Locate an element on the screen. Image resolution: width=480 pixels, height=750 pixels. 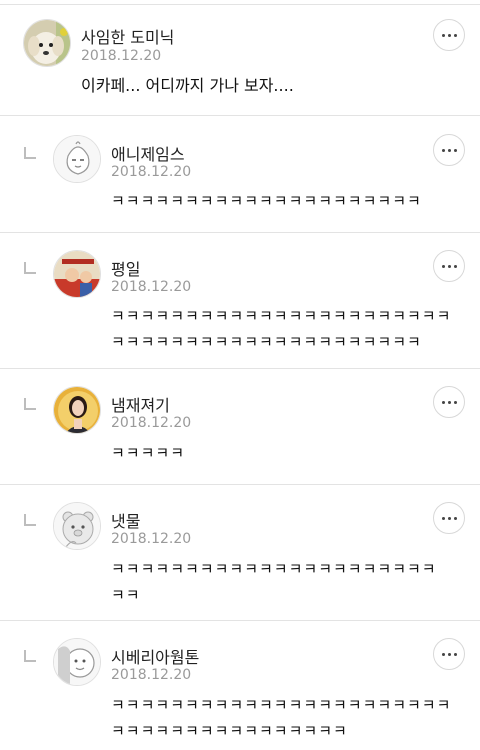
comment-text: ㅋㅋㅋㅋㅋㅋㅋㅋㅋㅋㅋㅋㅋㅋㅋㅋㅋㅋㅋㅋㅋ is located at coordinates (266, 201).